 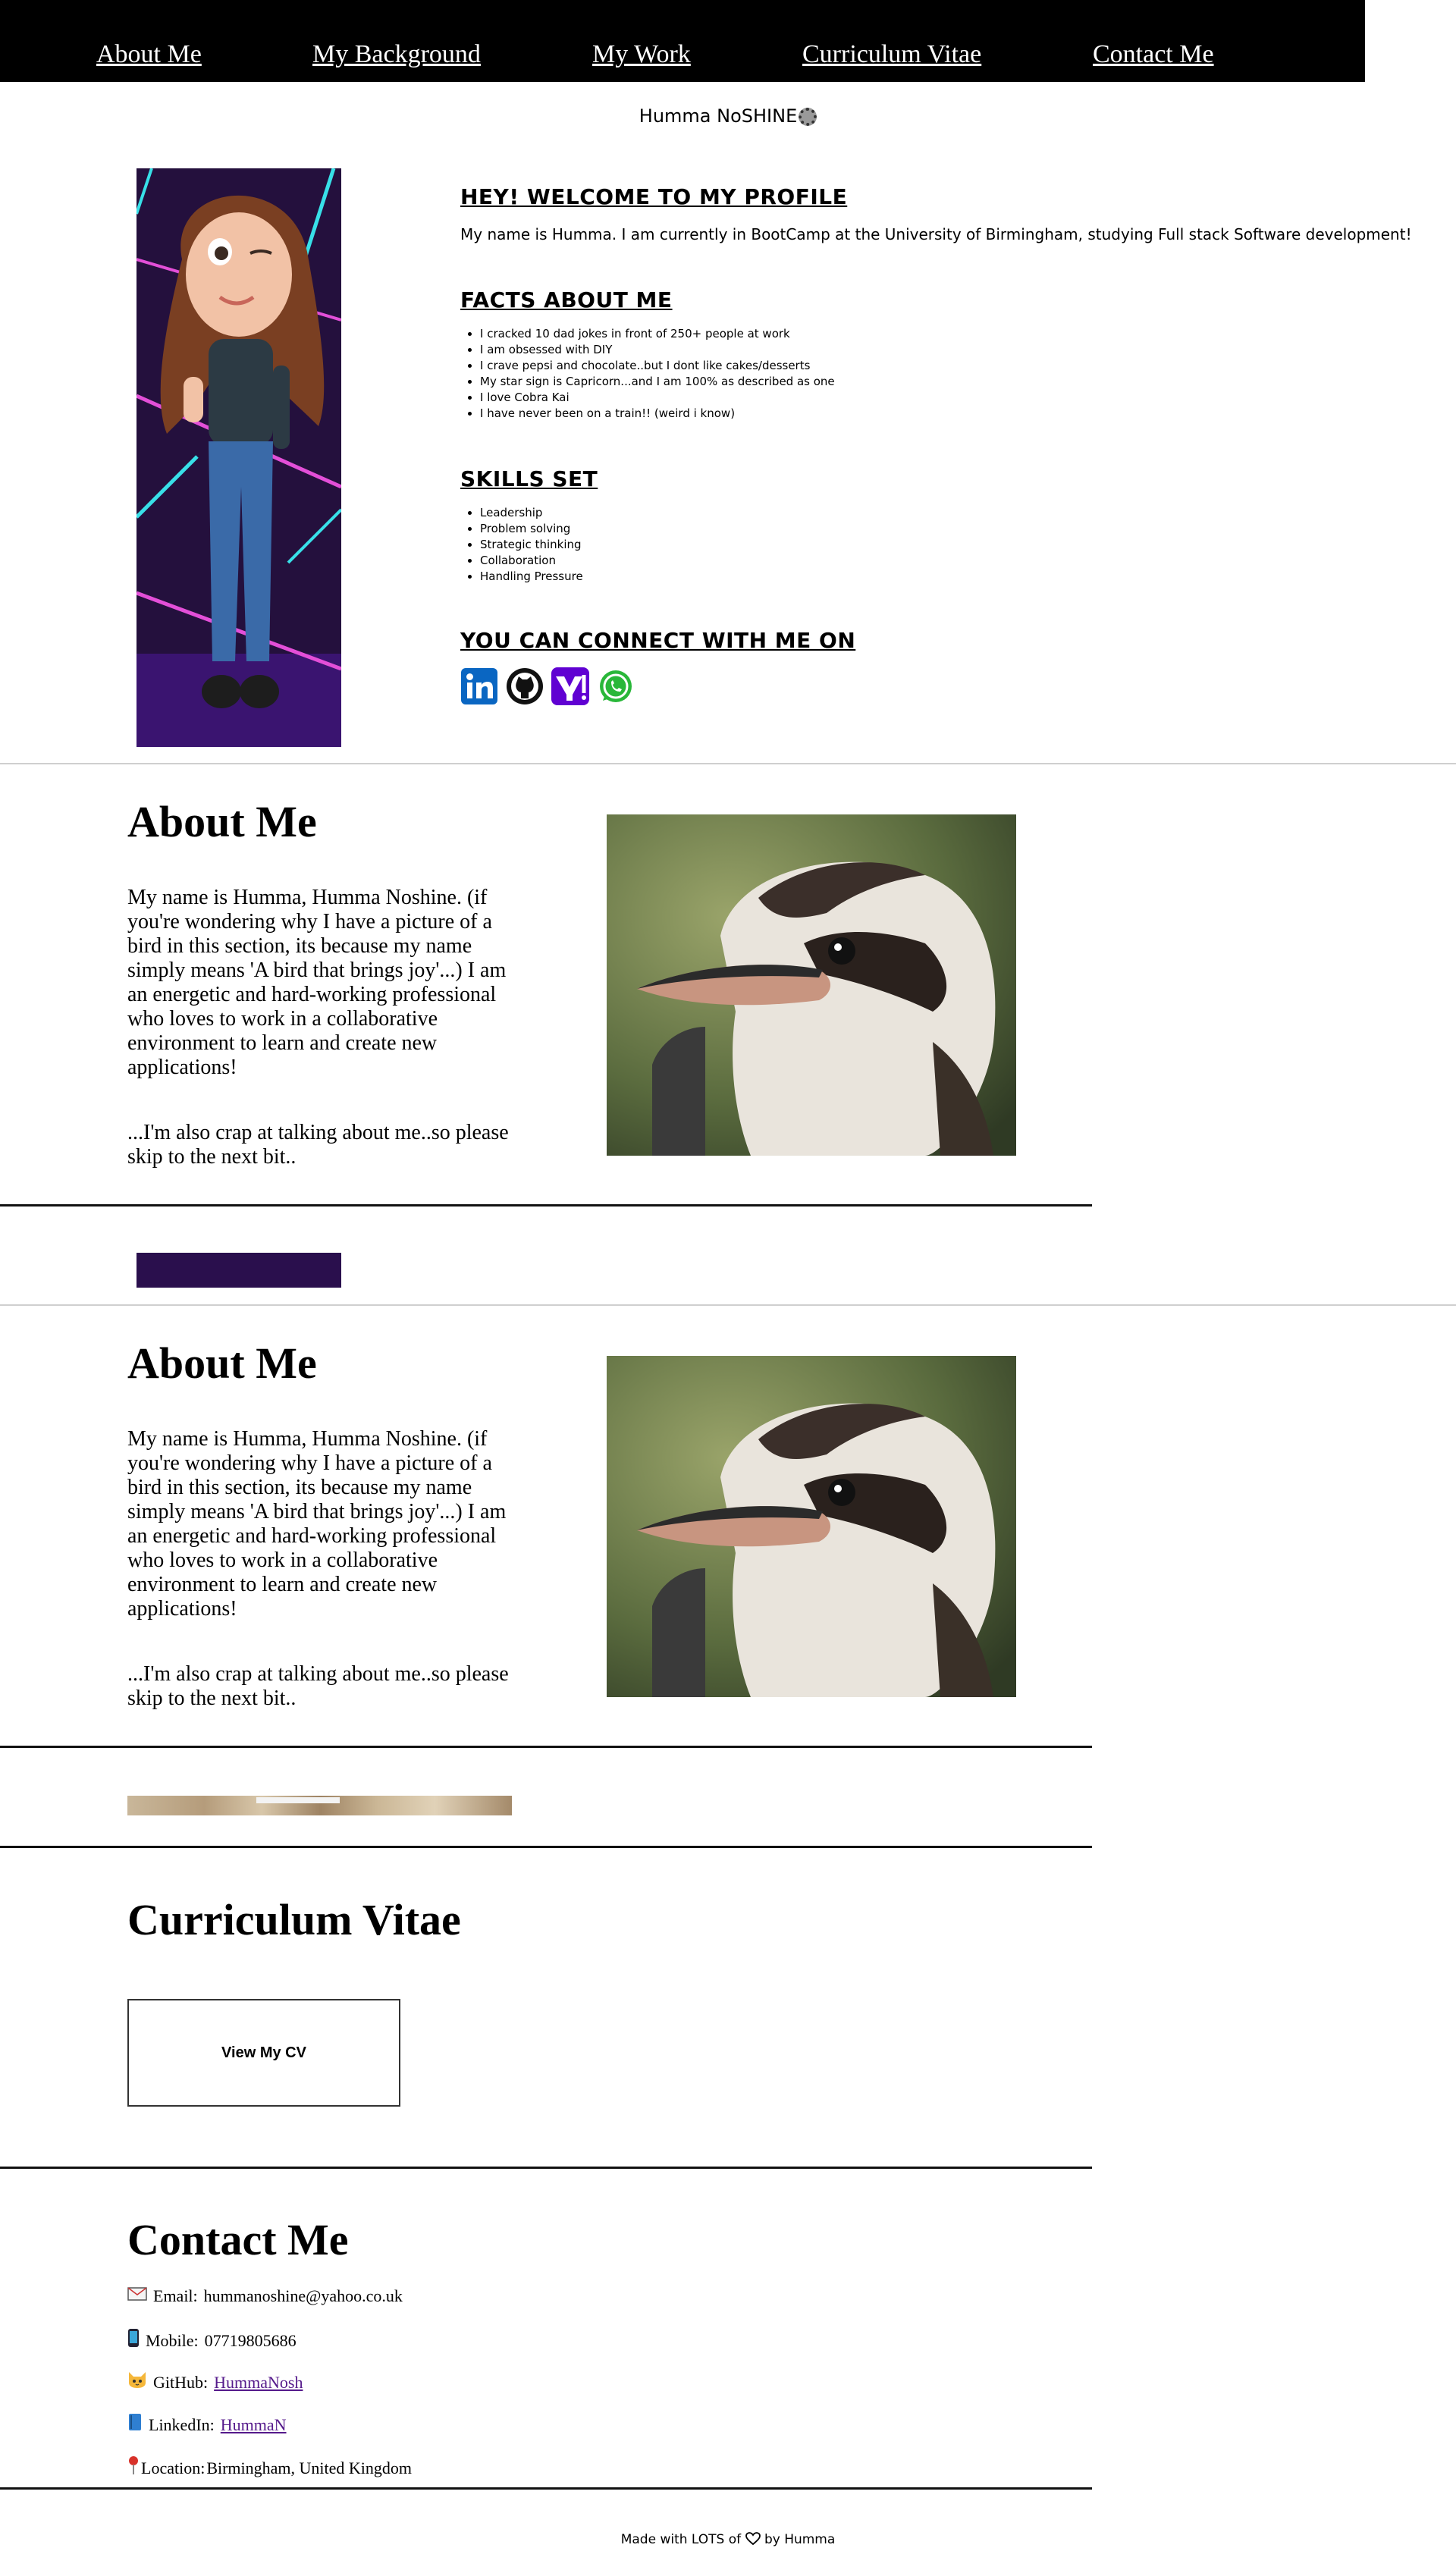 What do you see at coordinates (654, 196) in the screenshot?
I see `welcome-heading: HEY! WELCOME TO MY PROFILE` at bounding box center [654, 196].